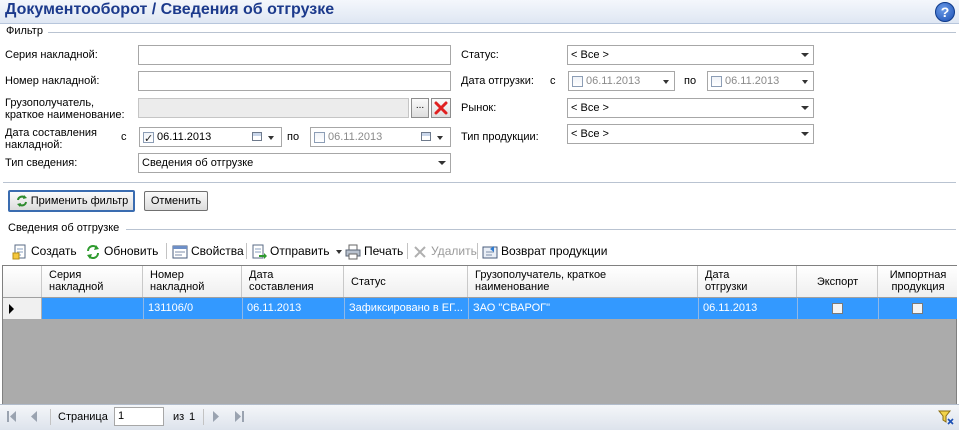  I want to click on delete-label: Удалить, so click(454, 251).